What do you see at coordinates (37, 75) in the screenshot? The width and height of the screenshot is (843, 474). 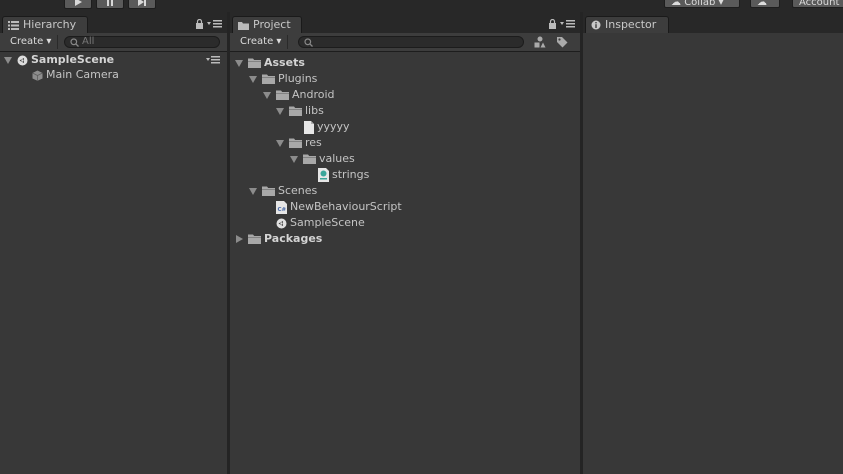 I see `gameobject-cube-icon` at bounding box center [37, 75].